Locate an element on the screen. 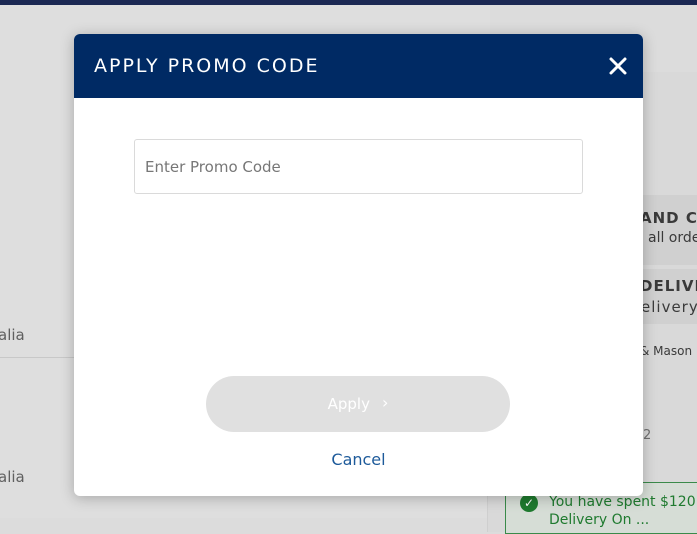 This screenshot has height=534, width=697. apply-label: Apply is located at coordinates (348, 404).